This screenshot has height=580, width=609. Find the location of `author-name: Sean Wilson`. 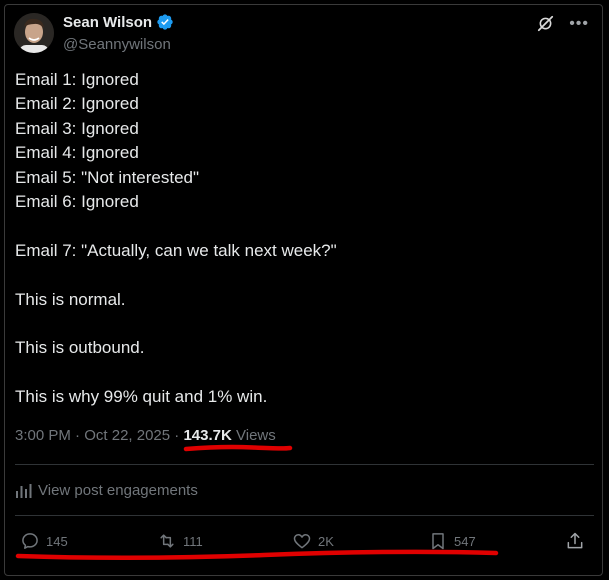

author-name: Sean Wilson is located at coordinates (107, 22).